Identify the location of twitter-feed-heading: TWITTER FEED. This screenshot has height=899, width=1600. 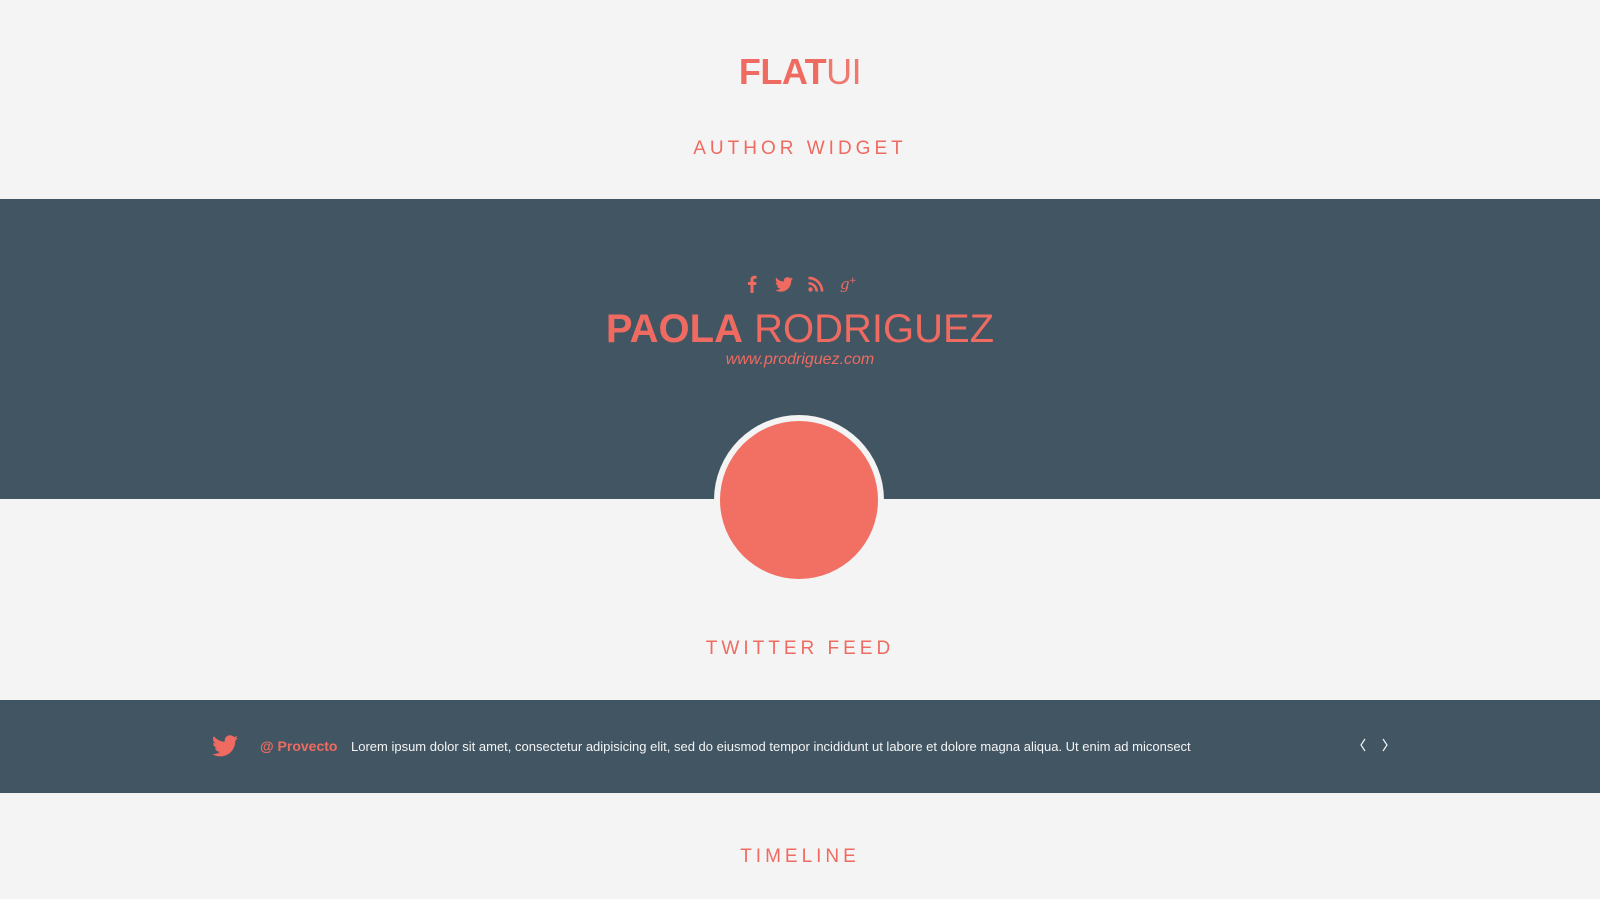
(800, 648).